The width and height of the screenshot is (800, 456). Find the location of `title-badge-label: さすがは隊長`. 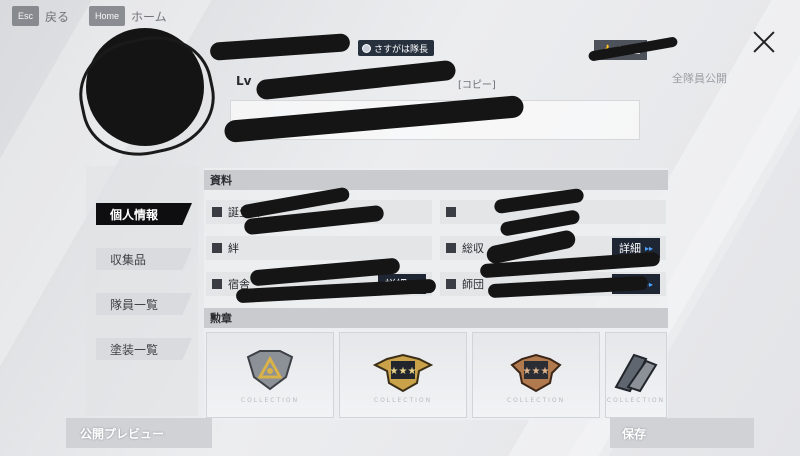

title-badge-label: さすがは隊長 is located at coordinates (401, 49).